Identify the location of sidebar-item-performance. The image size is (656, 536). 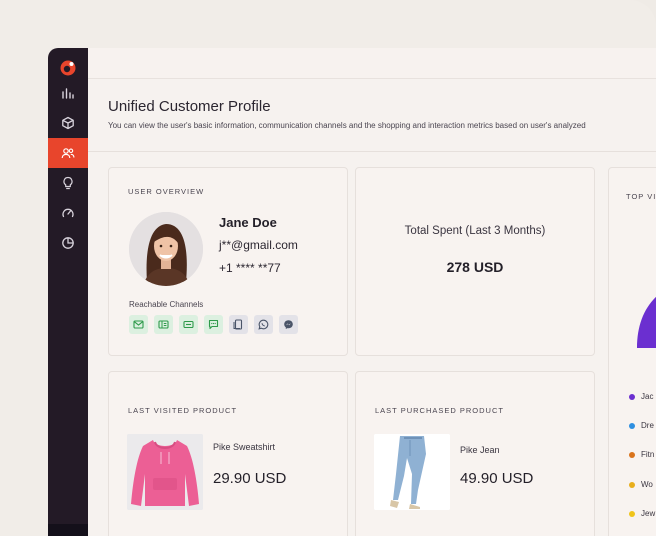
(68, 213).